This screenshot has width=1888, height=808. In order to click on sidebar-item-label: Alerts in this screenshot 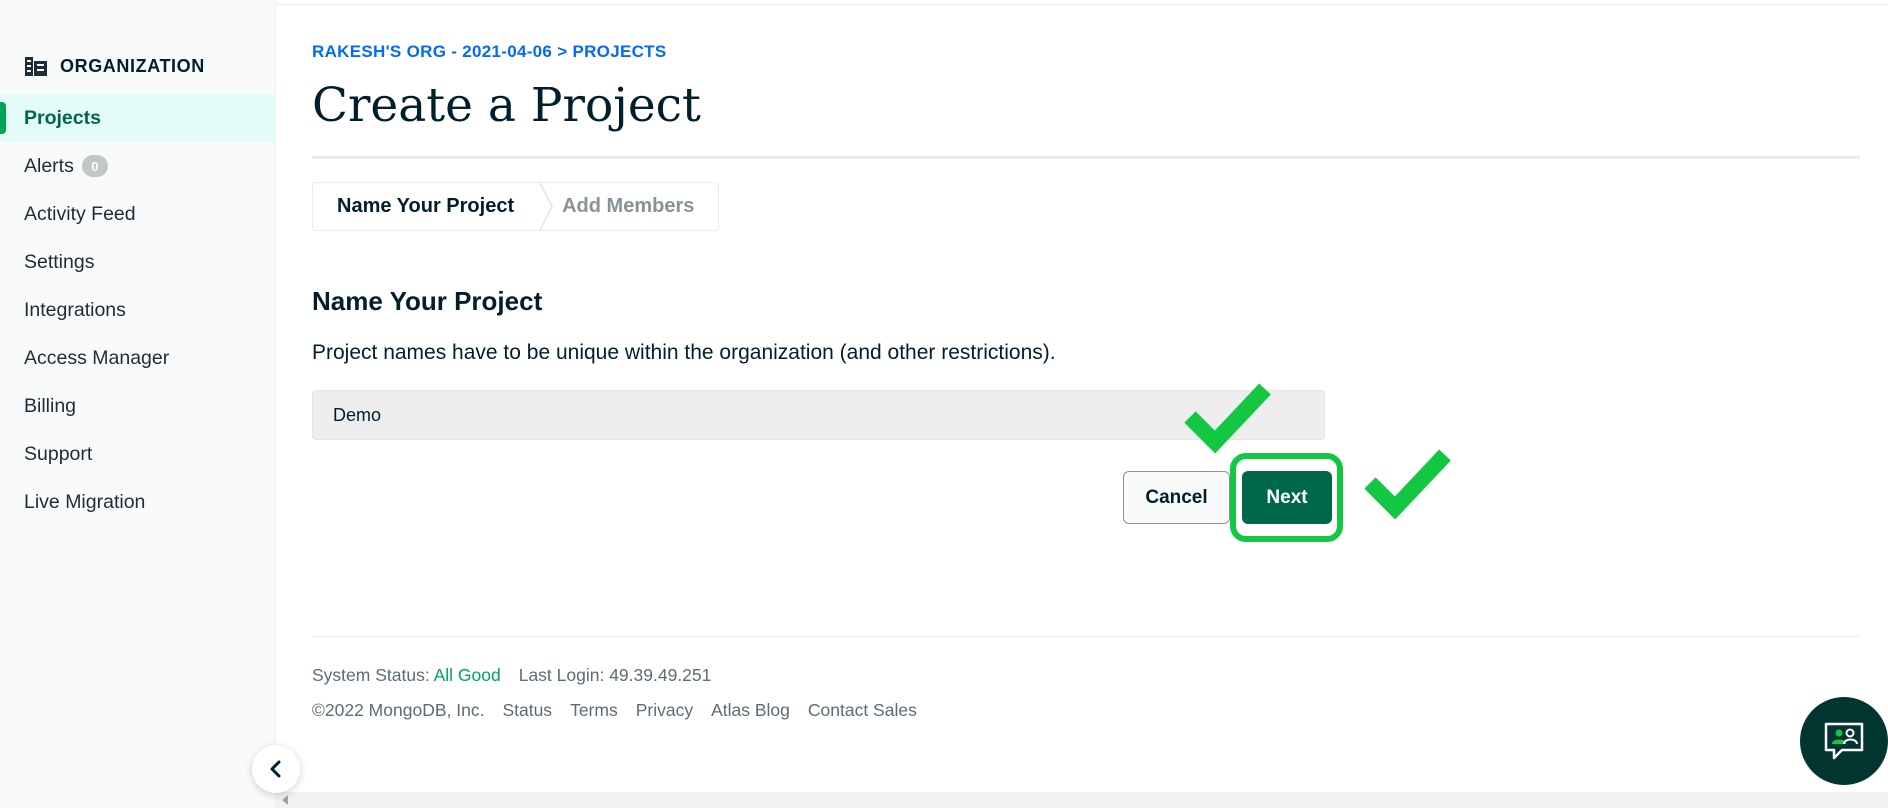, I will do `click(49, 165)`.